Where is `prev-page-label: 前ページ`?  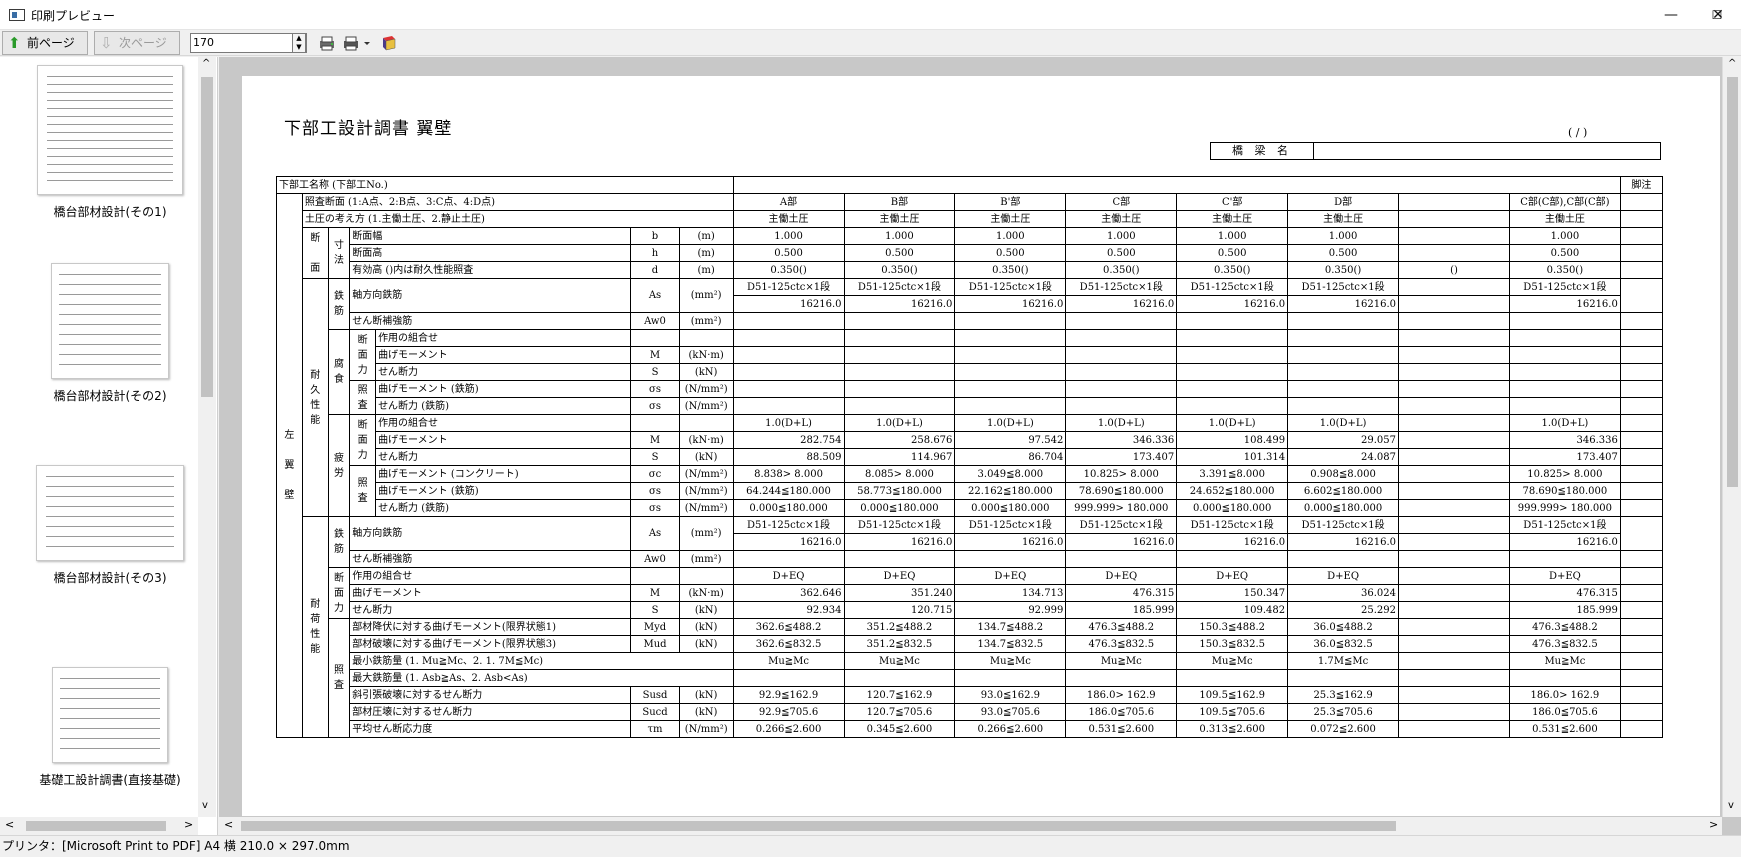
prev-page-label: 前ページ is located at coordinates (51, 43).